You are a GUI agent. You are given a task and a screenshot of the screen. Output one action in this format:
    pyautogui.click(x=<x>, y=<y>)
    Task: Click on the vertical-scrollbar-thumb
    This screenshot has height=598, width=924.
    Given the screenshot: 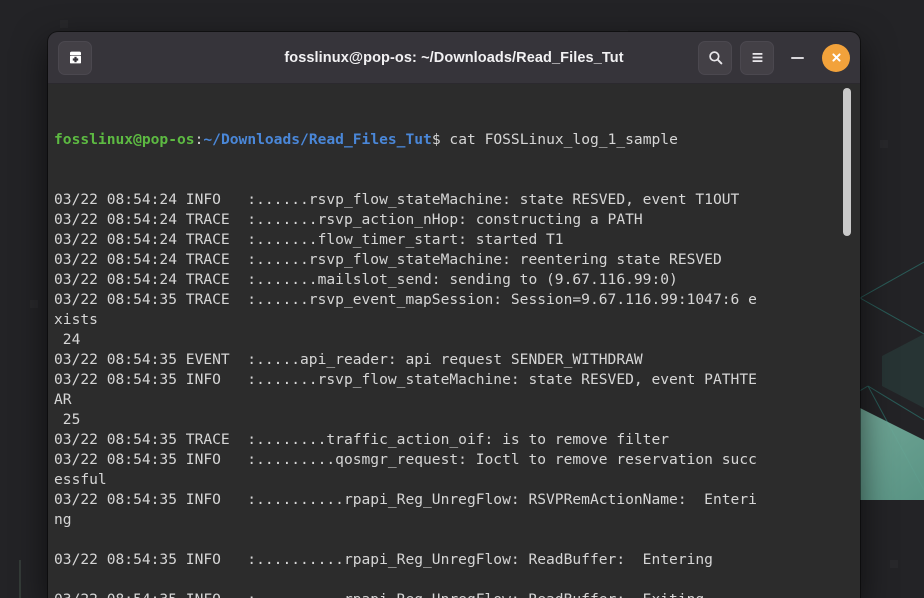 What is the action you would take?
    pyautogui.click(x=847, y=162)
    